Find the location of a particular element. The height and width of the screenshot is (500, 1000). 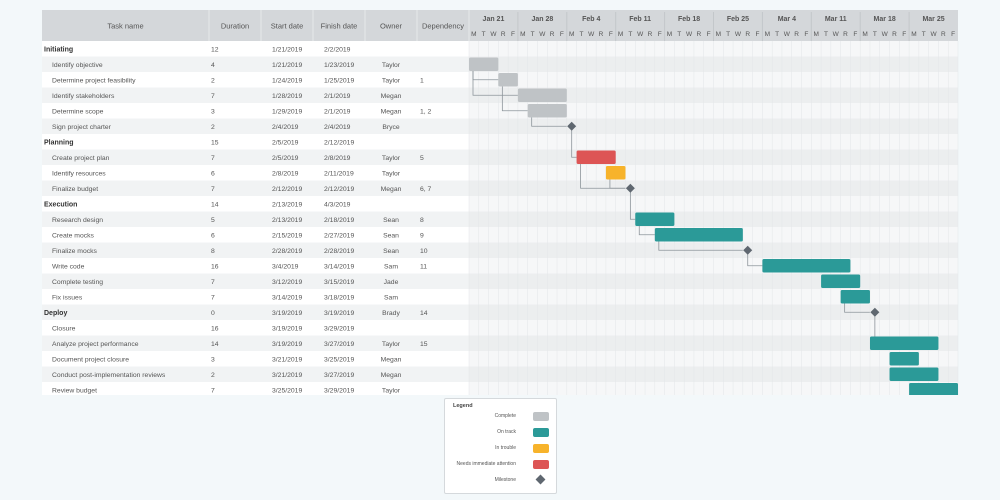

week-label: Feb 11 is located at coordinates (640, 19).